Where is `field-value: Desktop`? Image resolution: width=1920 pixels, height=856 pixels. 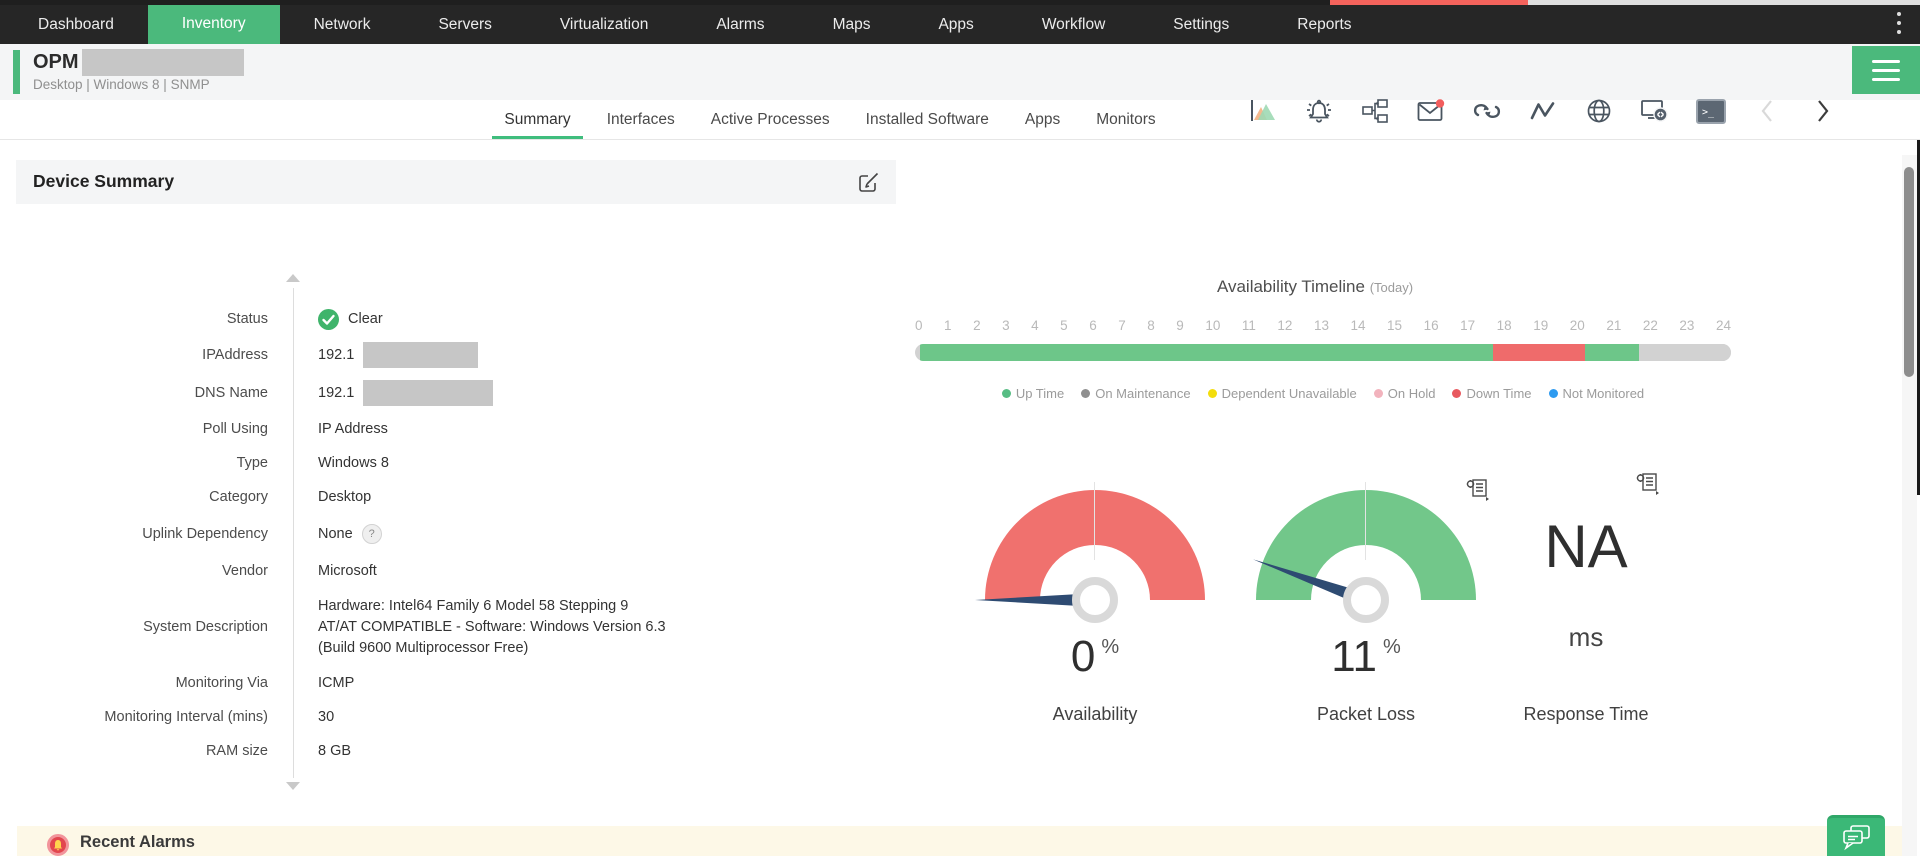
field-value: Desktop is located at coordinates (345, 497).